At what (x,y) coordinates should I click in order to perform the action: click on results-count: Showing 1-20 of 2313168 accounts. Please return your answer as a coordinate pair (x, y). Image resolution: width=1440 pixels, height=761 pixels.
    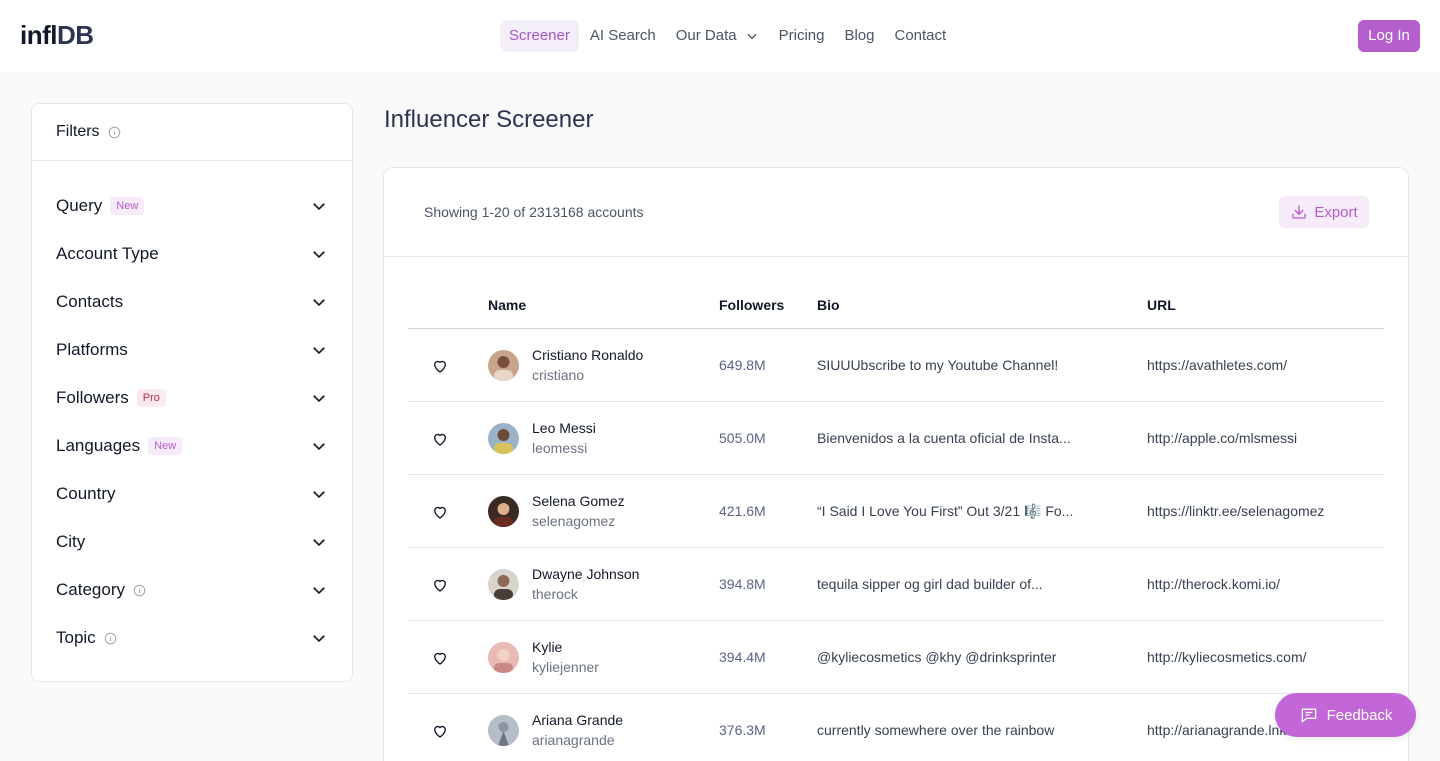
    Looking at the image, I should click on (534, 212).